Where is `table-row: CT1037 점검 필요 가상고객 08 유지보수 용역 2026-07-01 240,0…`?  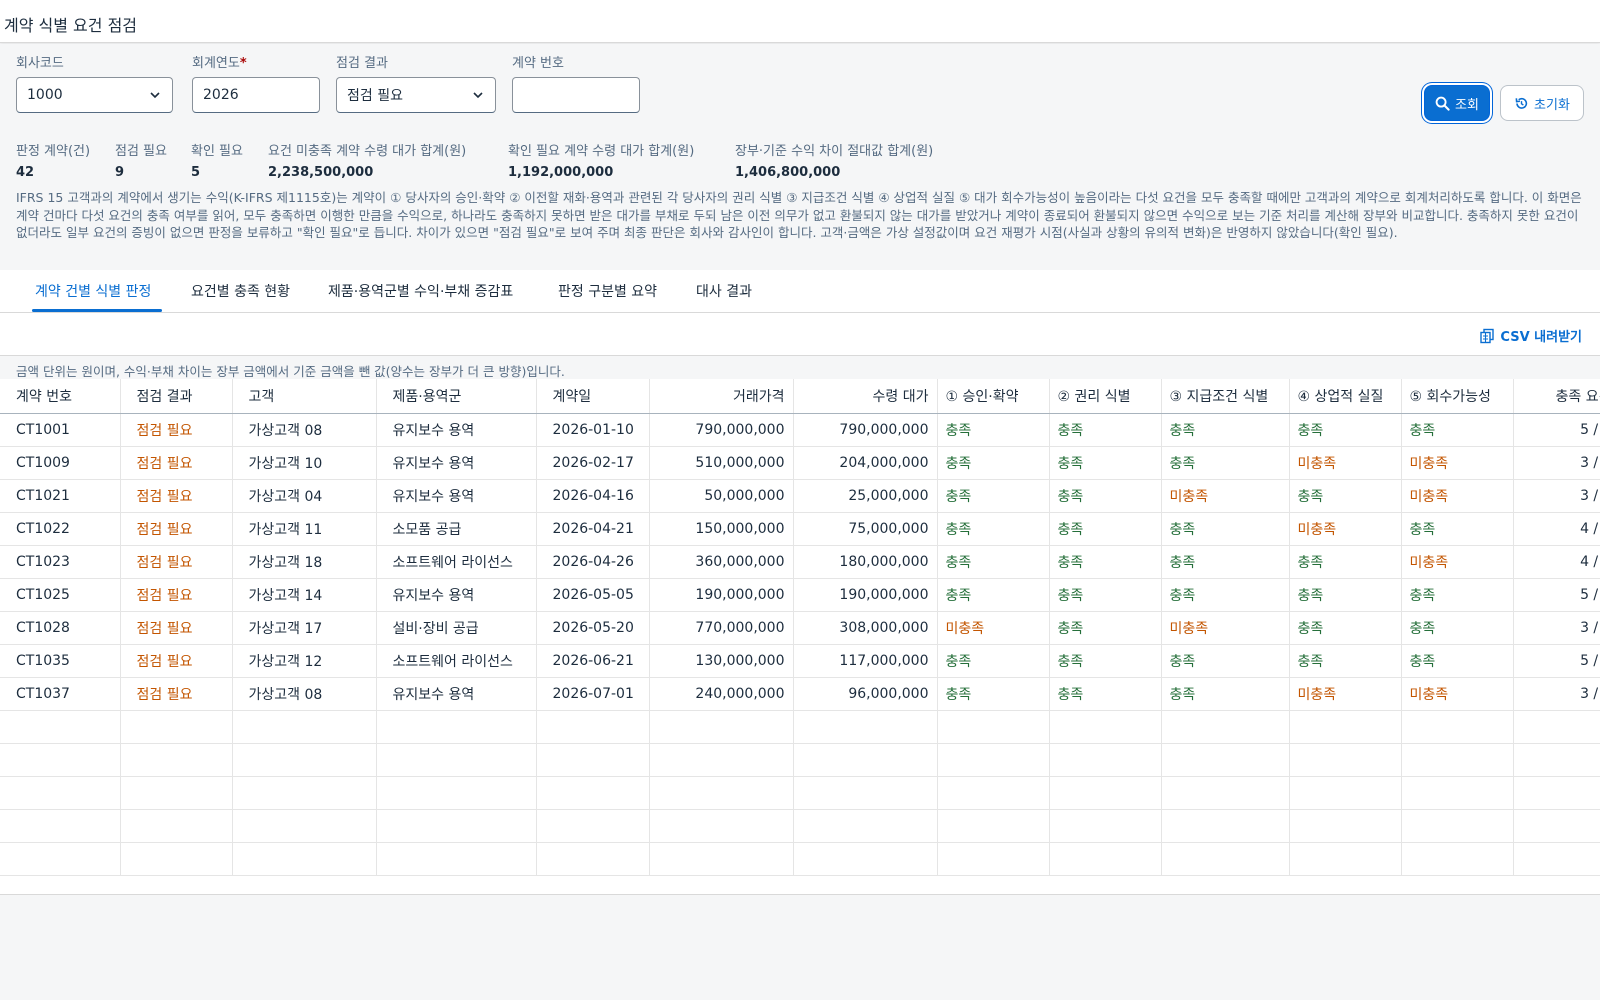 table-row: CT1037 점검 필요 가상고객 08 유지보수 용역 2026-07-01 240,0… is located at coordinates (800, 694).